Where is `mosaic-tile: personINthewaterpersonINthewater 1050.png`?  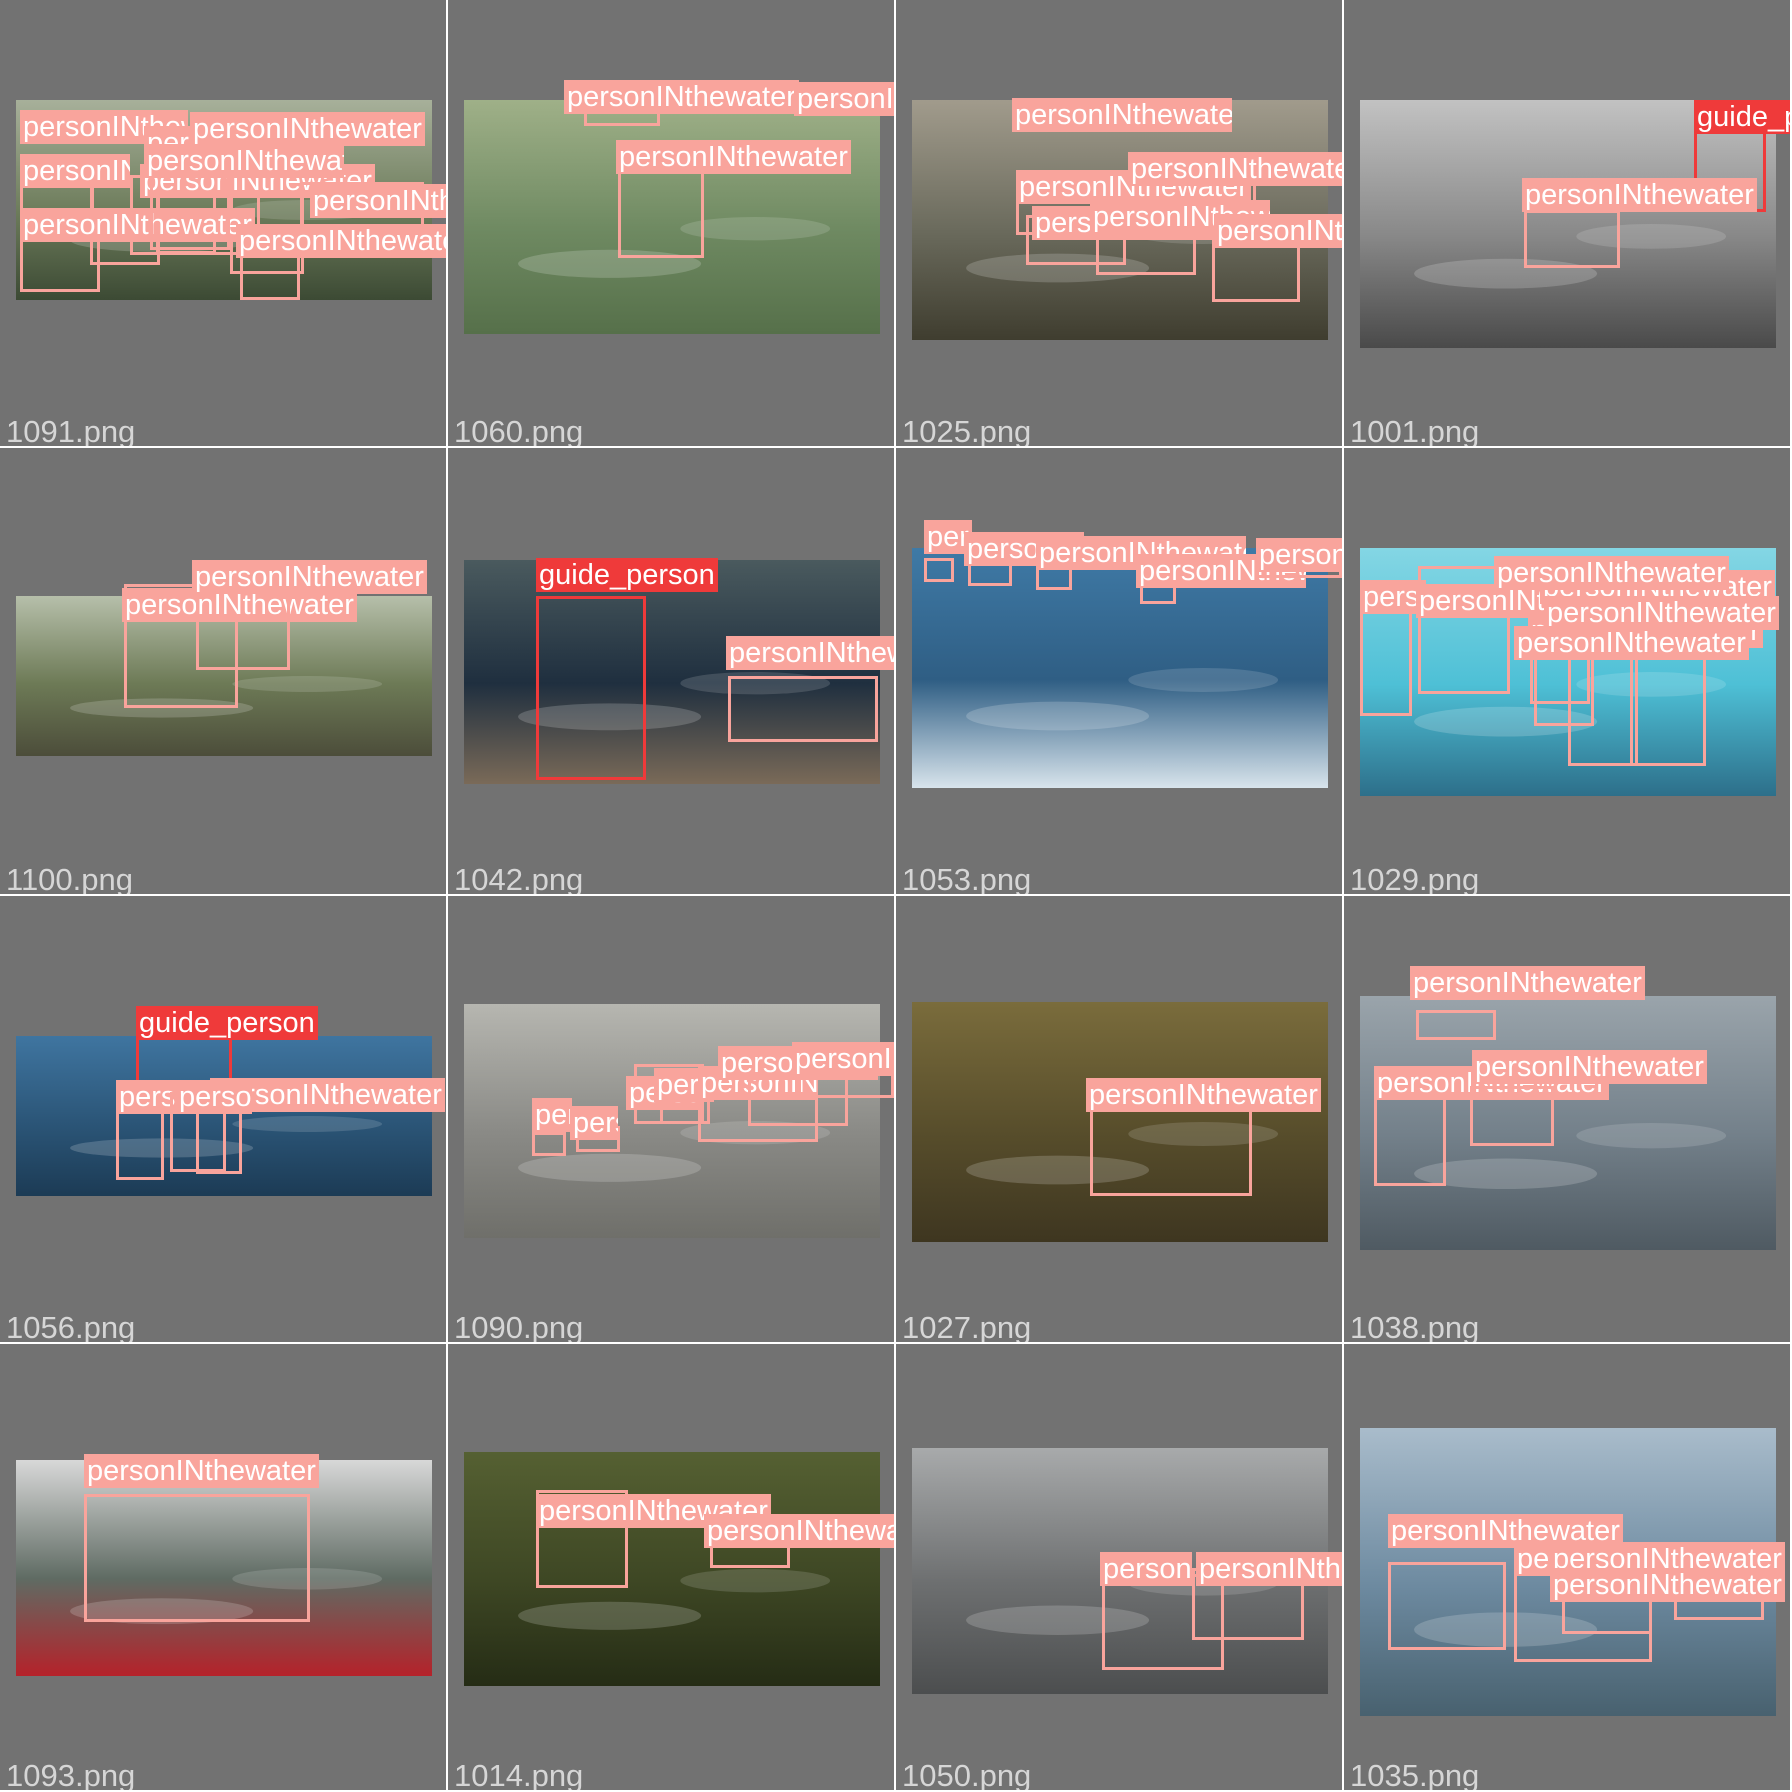 mosaic-tile: personINthewaterpersonINthewater 1050.png is located at coordinates (1119, 1567).